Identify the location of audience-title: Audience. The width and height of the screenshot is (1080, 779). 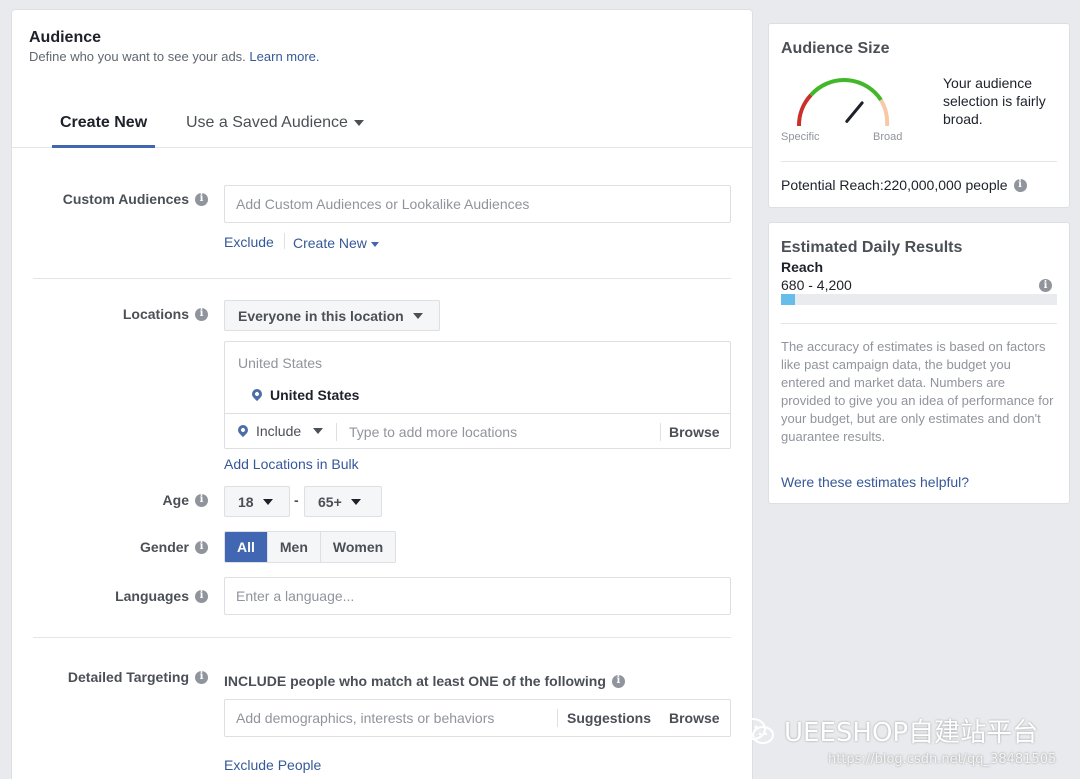
(65, 37).